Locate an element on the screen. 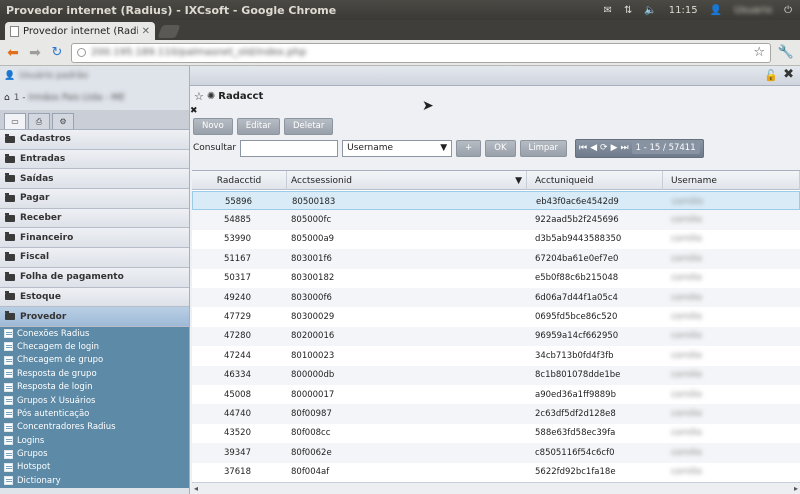 Image resolution: width=800 pixels, height=494 pixels. table-row: 45008 80000017 a90ed36a1ff9889b cornilio is located at coordinates (496, 394).